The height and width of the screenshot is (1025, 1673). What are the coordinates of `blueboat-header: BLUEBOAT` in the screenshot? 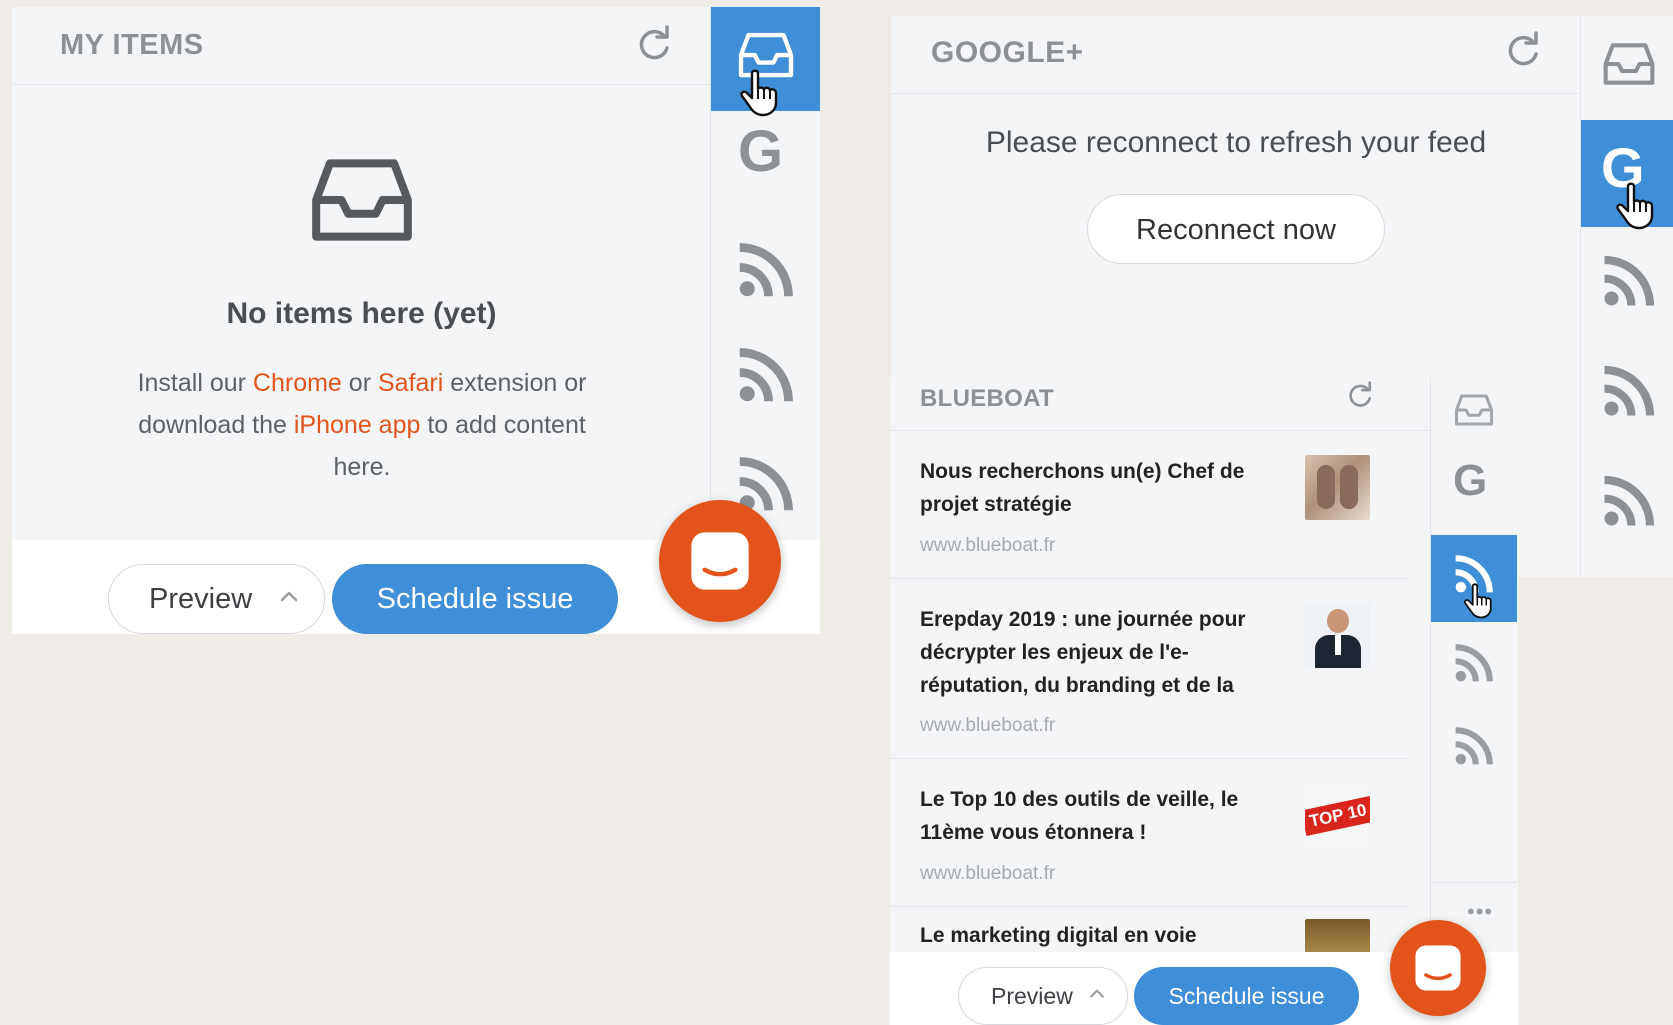 It's located at (1160, 404).